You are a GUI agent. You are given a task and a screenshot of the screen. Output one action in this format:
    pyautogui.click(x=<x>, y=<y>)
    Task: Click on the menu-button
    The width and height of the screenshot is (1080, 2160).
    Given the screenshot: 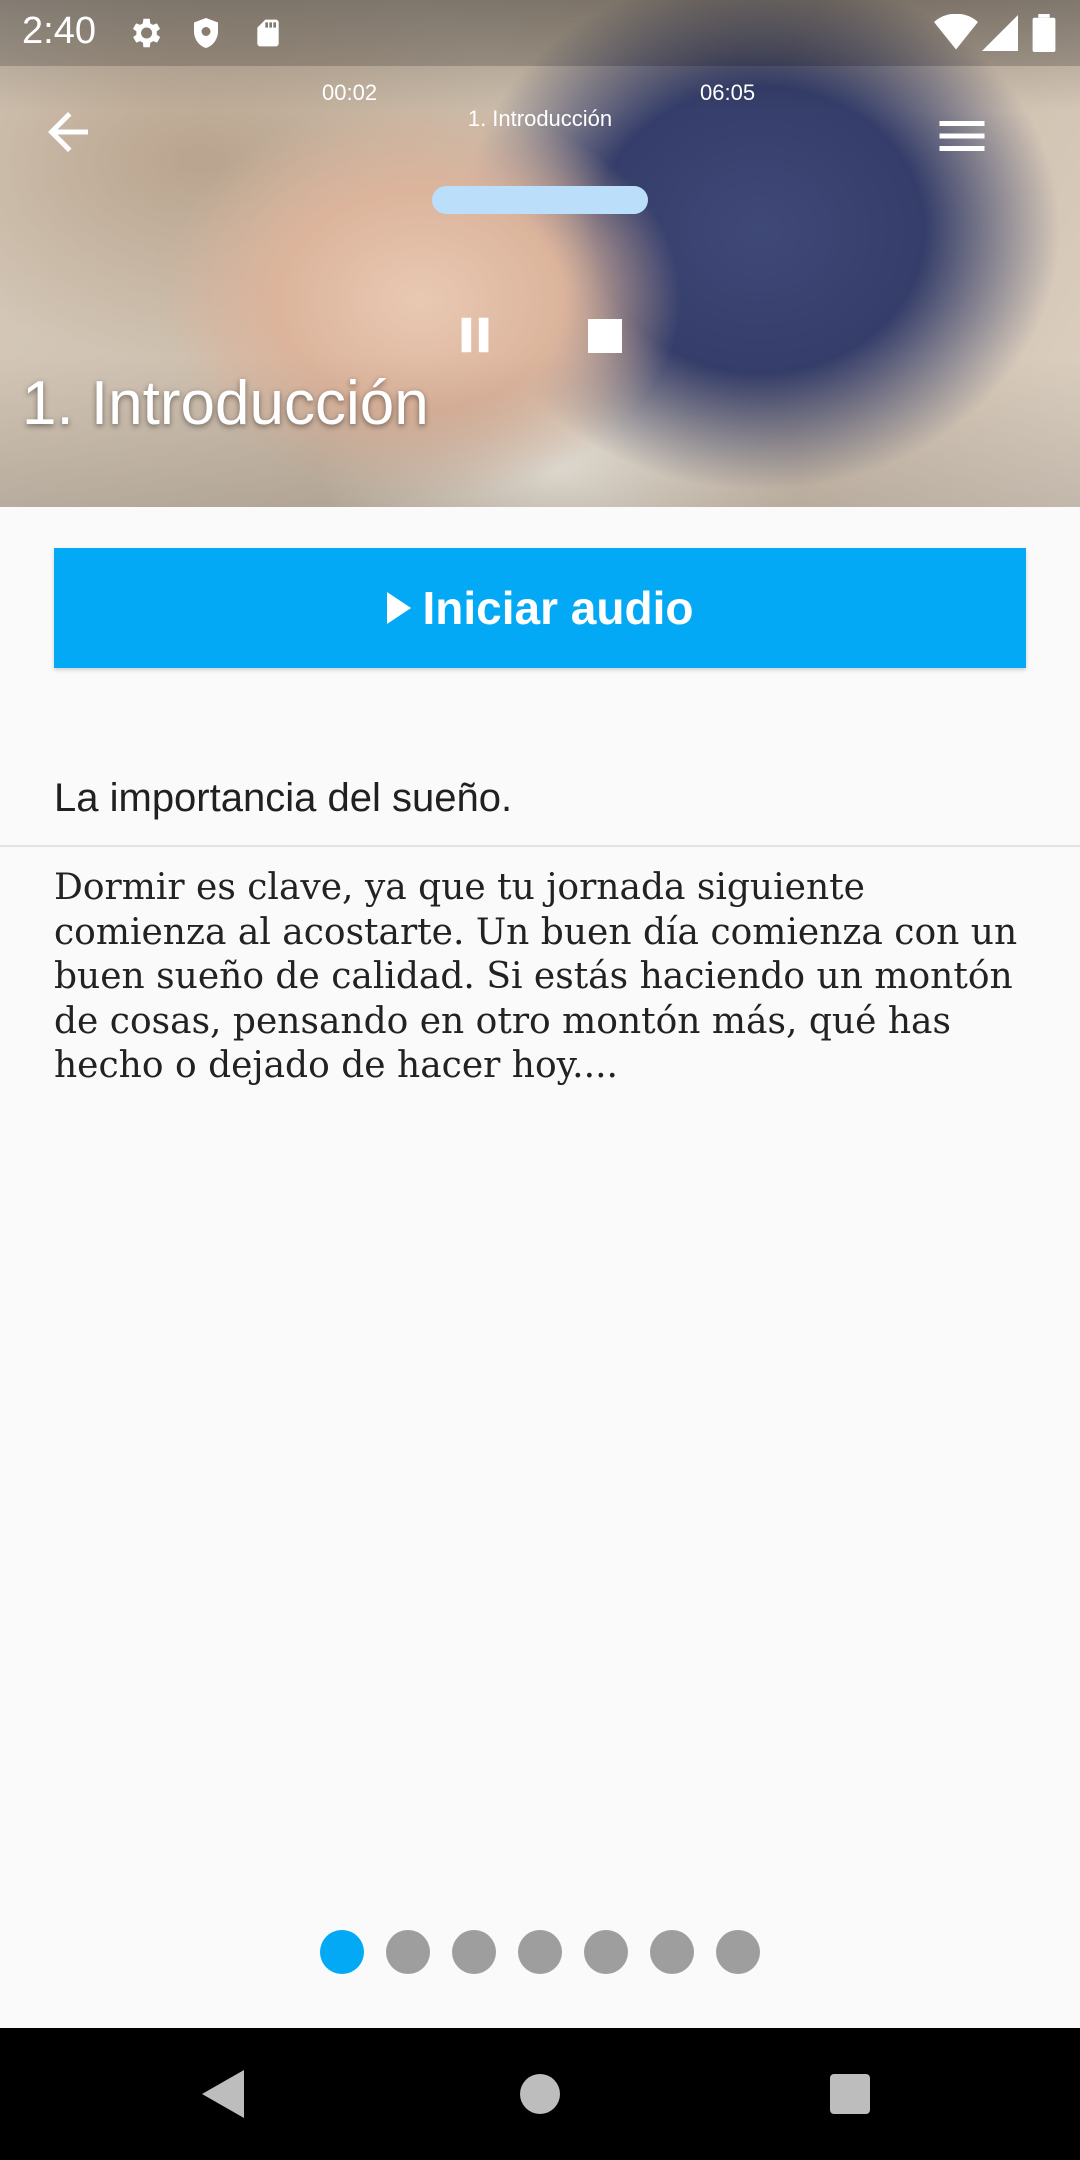 What is the action you would take?
    pyautogui.click(x=962, y=136)
    